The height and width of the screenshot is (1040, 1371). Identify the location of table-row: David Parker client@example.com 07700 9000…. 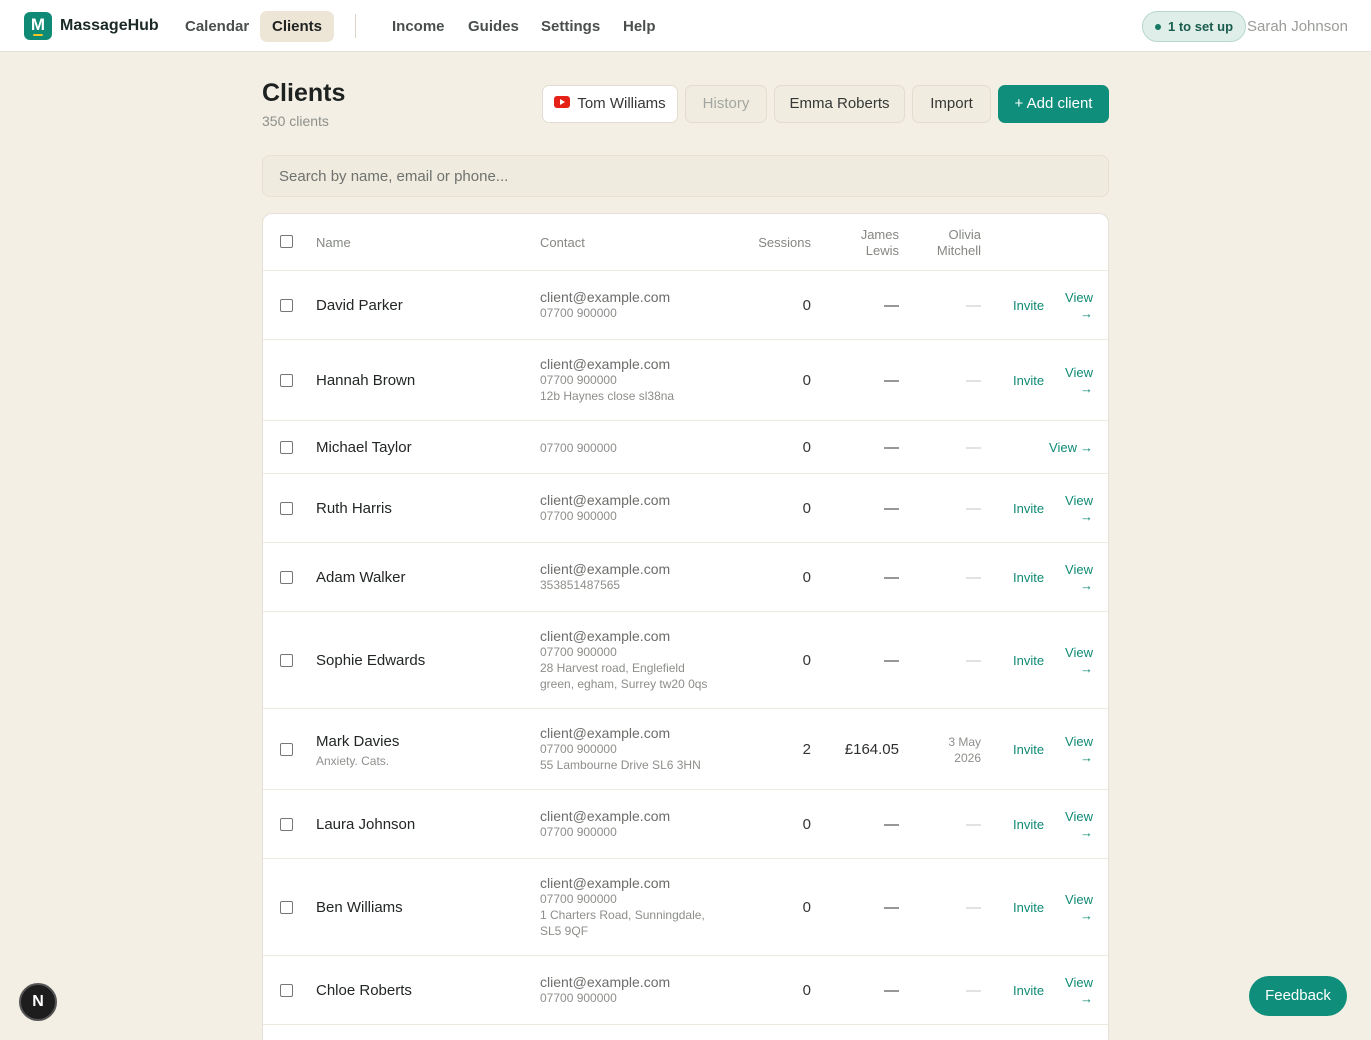
(685, 305).